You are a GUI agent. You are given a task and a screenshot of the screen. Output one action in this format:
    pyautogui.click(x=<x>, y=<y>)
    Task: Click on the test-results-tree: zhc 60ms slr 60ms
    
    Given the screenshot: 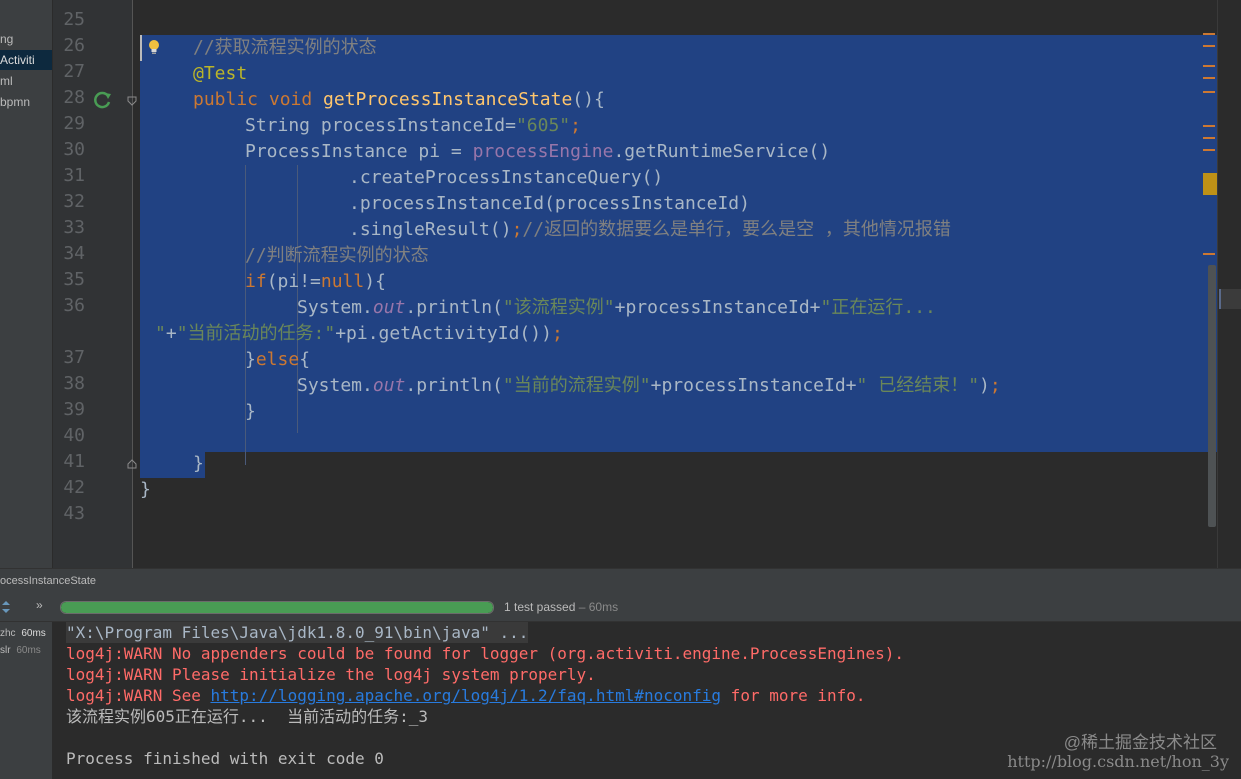 What is the action you would take?
    pyautogui.click(x=26, y=700)
    